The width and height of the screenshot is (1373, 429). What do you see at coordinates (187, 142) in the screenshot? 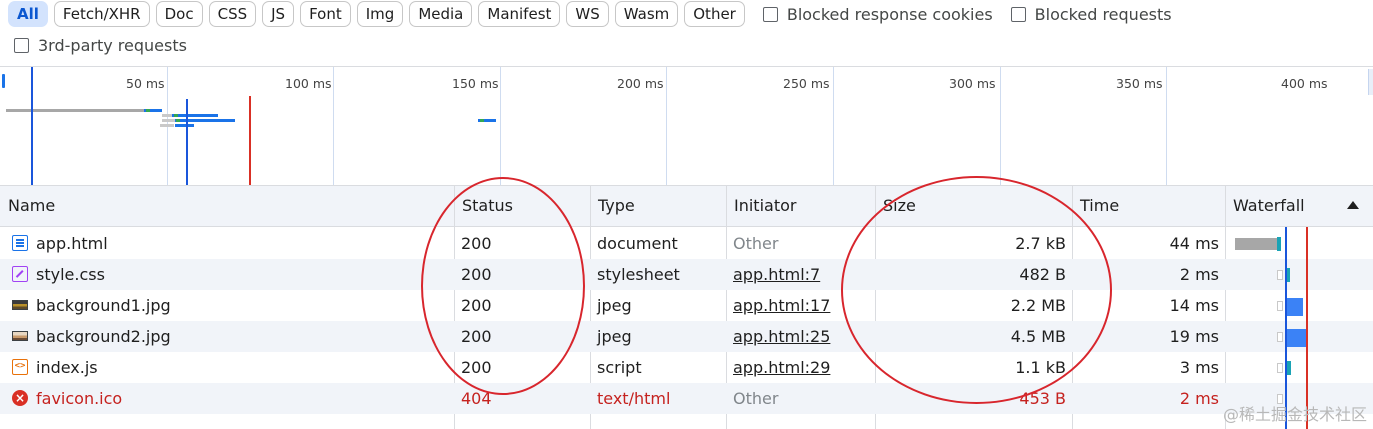
I see `dom-content-loaded-marker` at bounding box center [187, 142].